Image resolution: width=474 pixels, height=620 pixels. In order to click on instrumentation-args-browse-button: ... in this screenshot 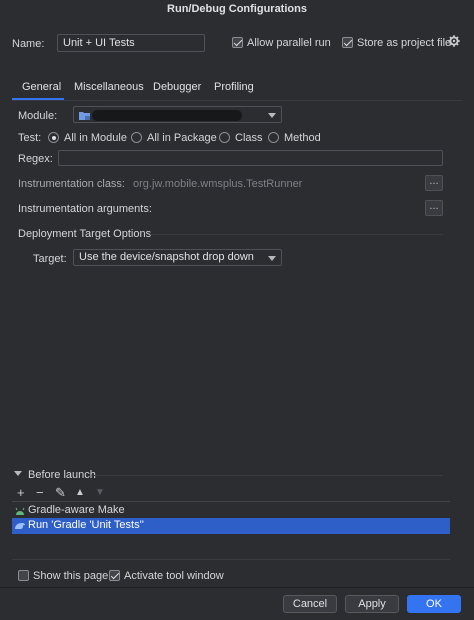, I will do `click(434, 208)`.